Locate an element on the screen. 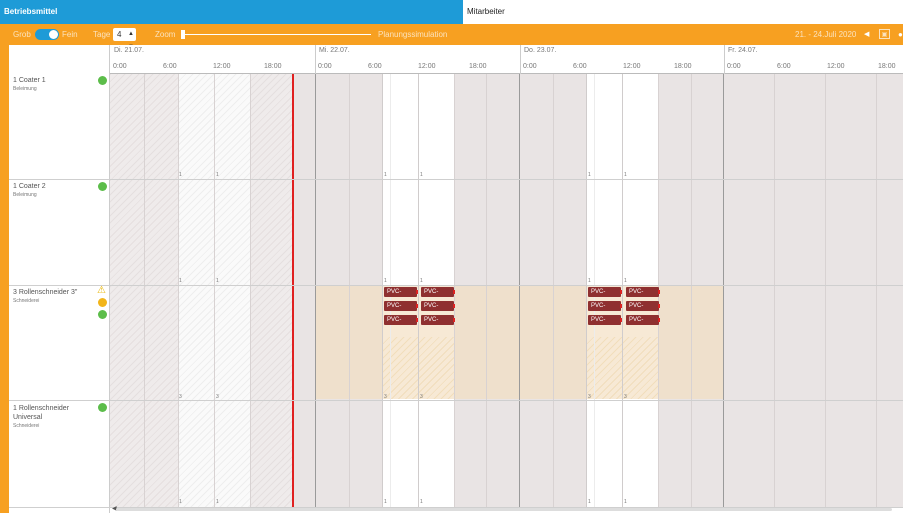 This screenshot has width=903, height=513. zoom-slider-handle is located at coordinates (183, 34).